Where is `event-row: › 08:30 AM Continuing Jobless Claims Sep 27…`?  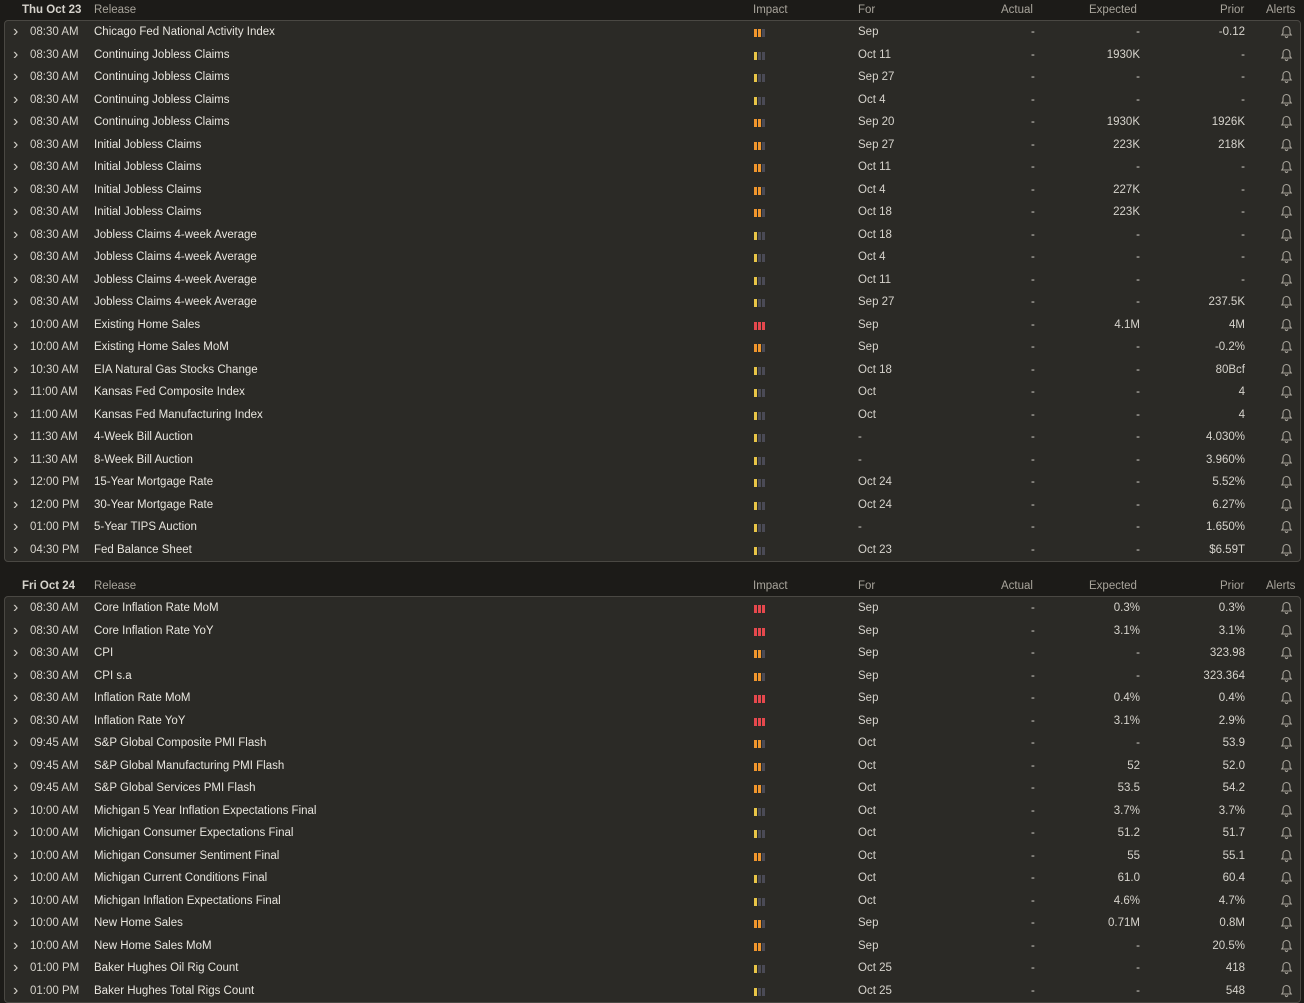
event-row: › 08:30 AM Continuing Jobless Claims Sep 27… is located at coordinates (652, 77).